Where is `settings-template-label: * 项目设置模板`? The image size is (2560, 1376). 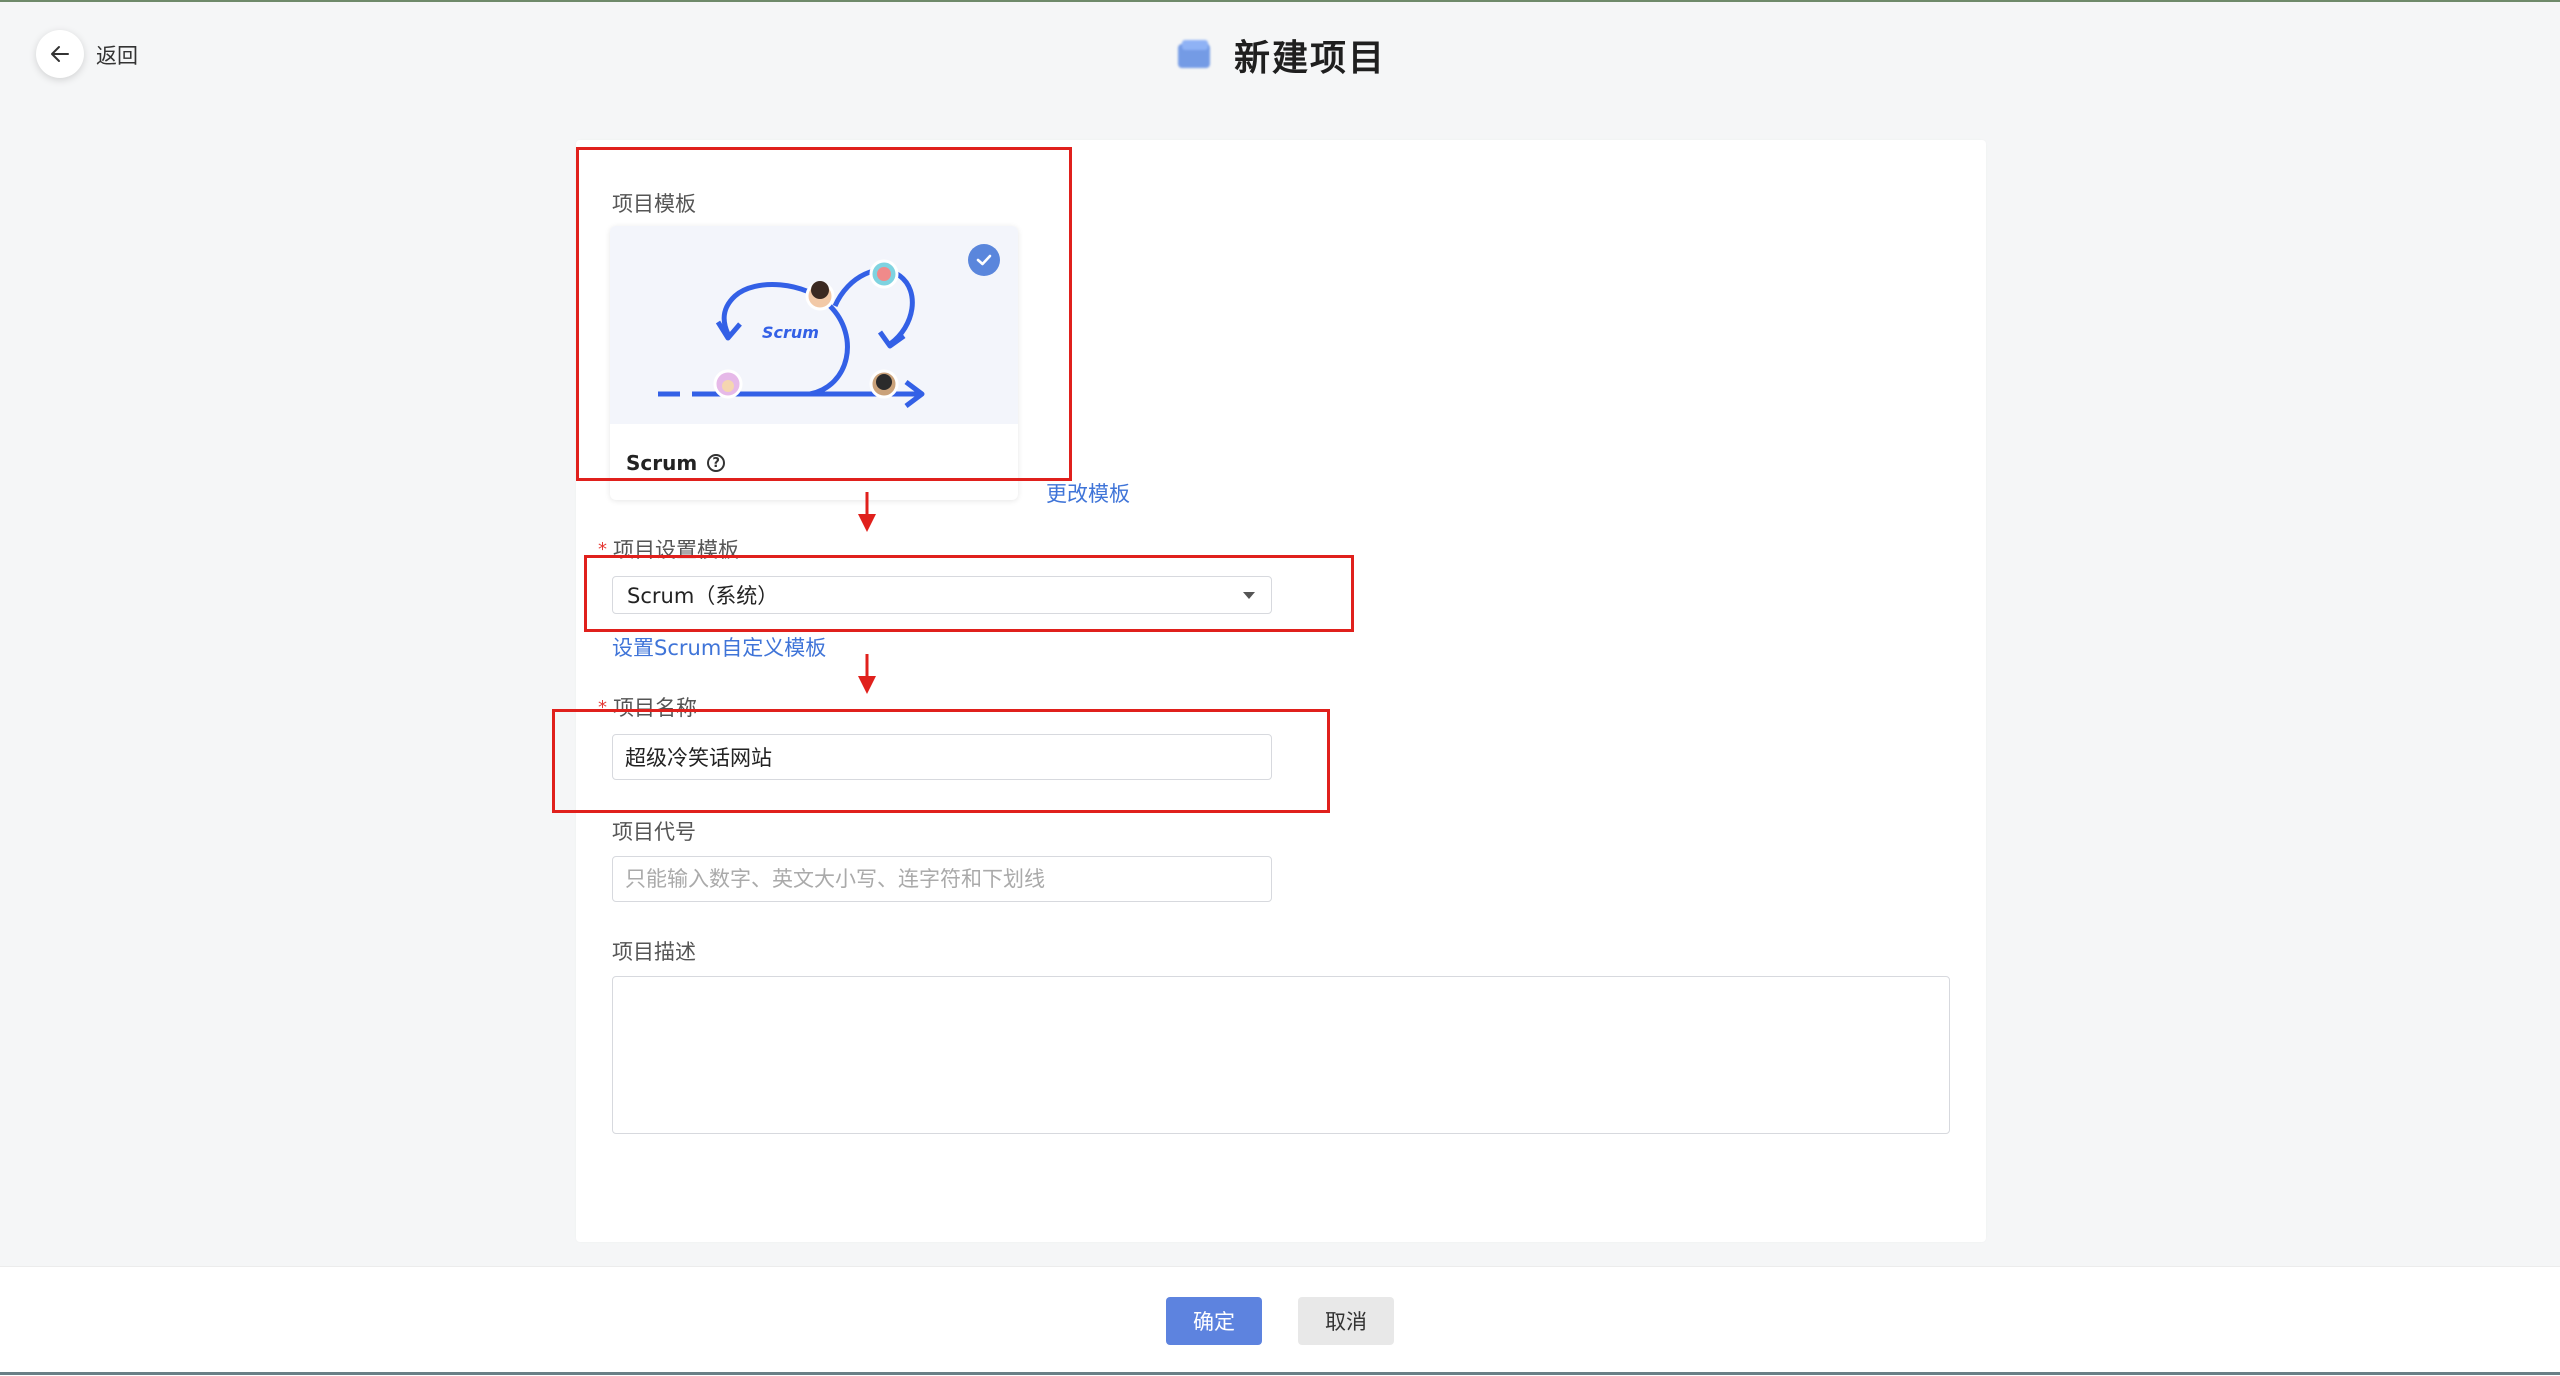
settings-template-label: * 项目设置模板 is located at coordinates (668, 549).